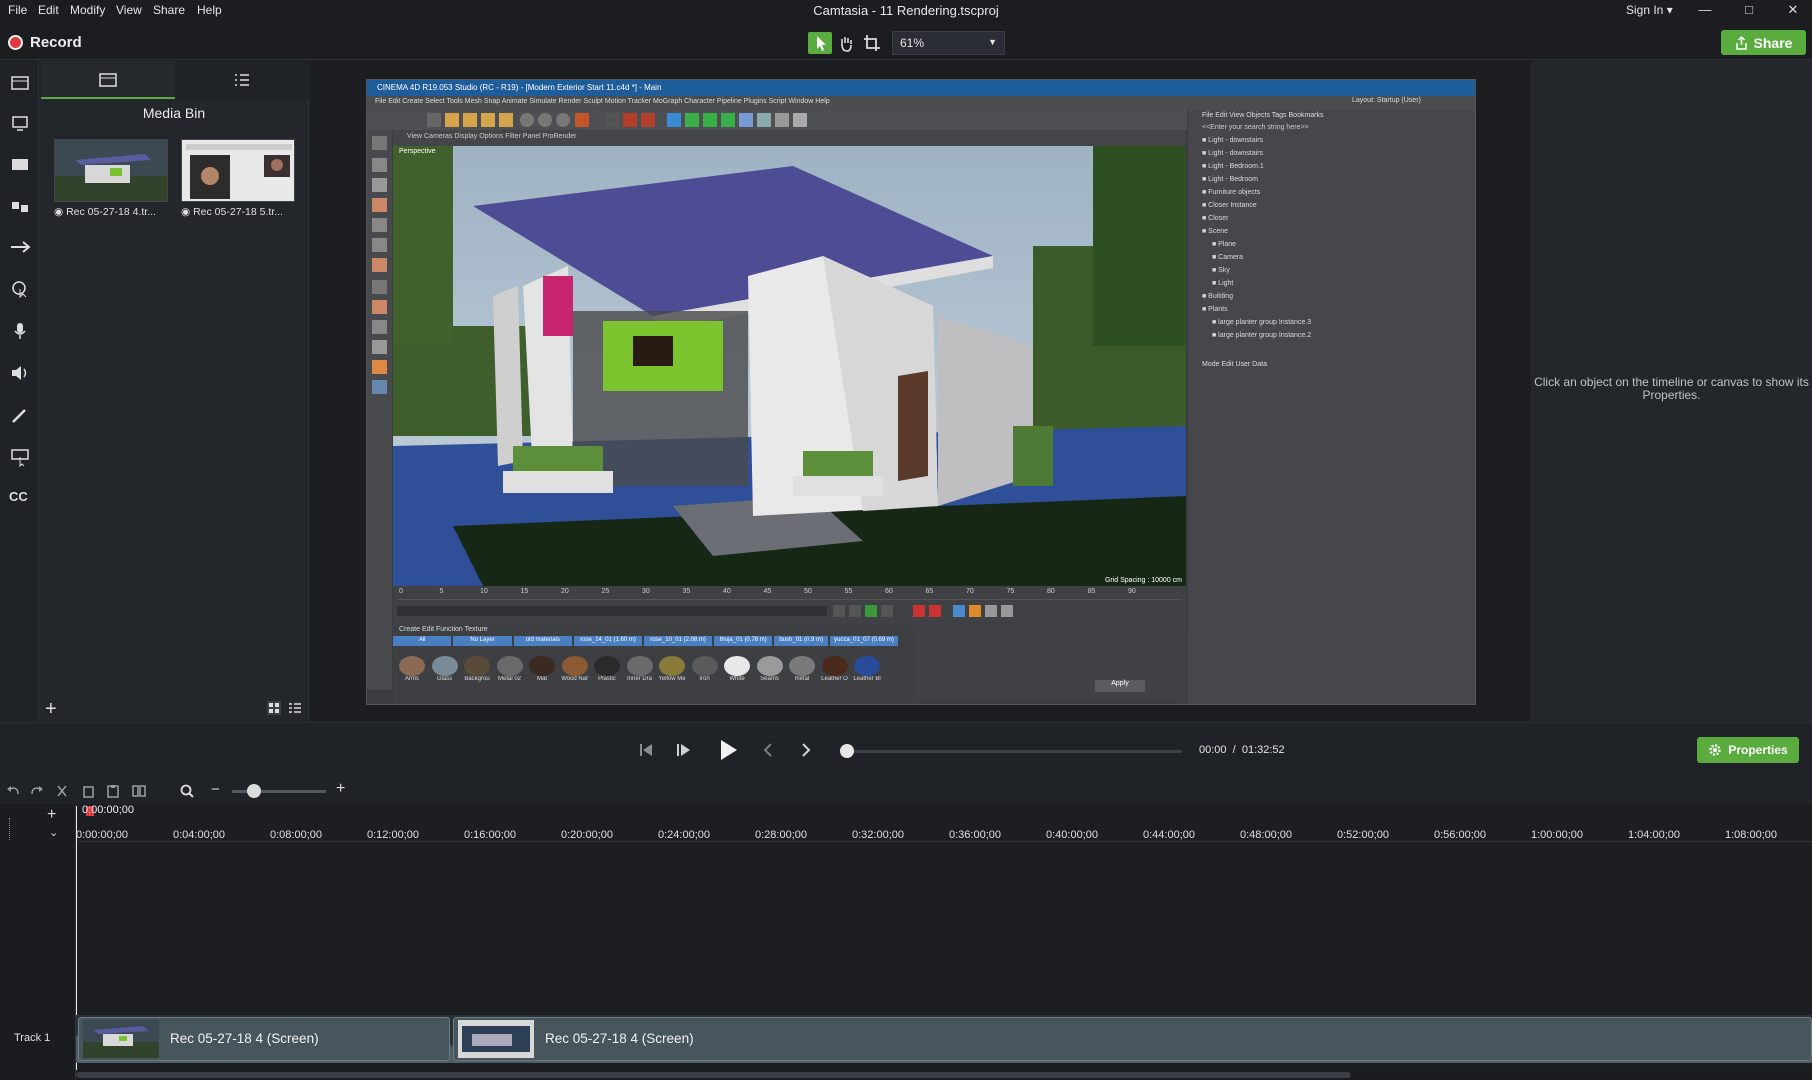 This screenshot has height=1080, width=1812. Describe the element at coordinates (274, 708) in the screenshot. I see `grid-view-icon` at that location.